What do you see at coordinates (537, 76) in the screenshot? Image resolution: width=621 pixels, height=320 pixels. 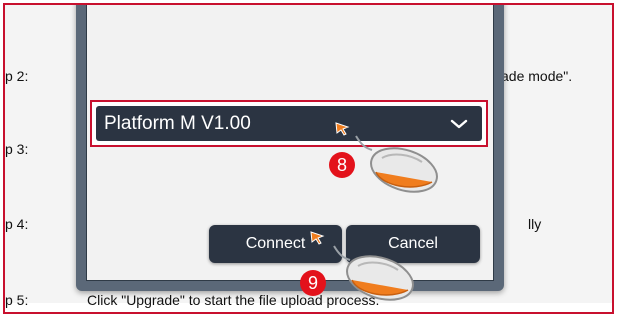 I see `step-2-text-fragment: ade mode".` at bounding box center [537, 76].